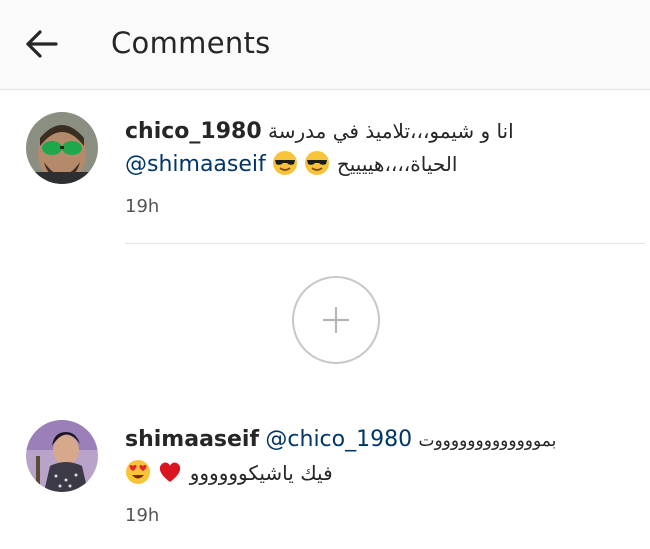  Describe the element at coordinates (338, 439) in the screenshot. I see `comment-mention: @chico_1980` at that location.